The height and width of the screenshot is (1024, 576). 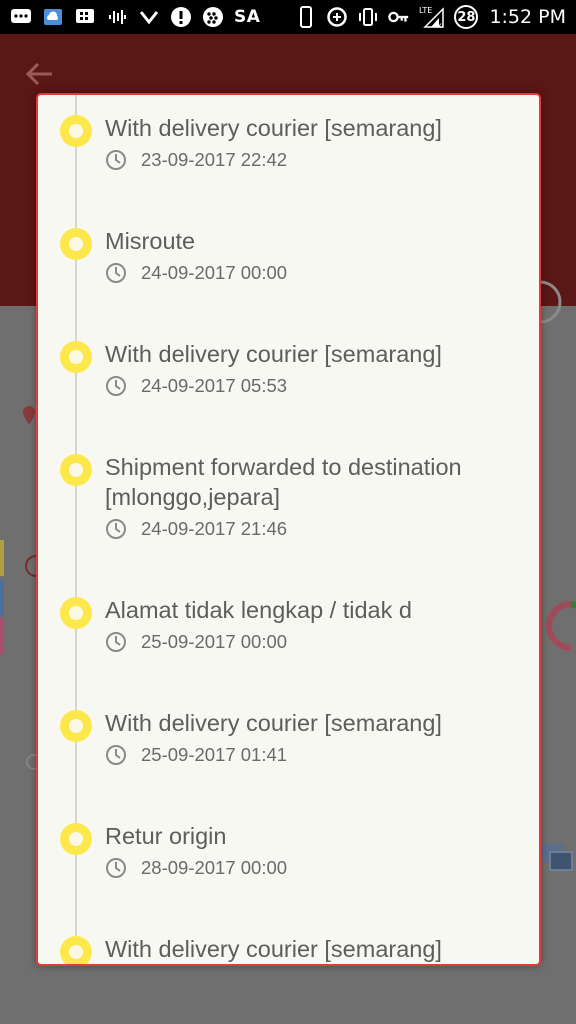 I want to click on tracking-time: 24-09-2017 05:53, so click(x=214, y=385).